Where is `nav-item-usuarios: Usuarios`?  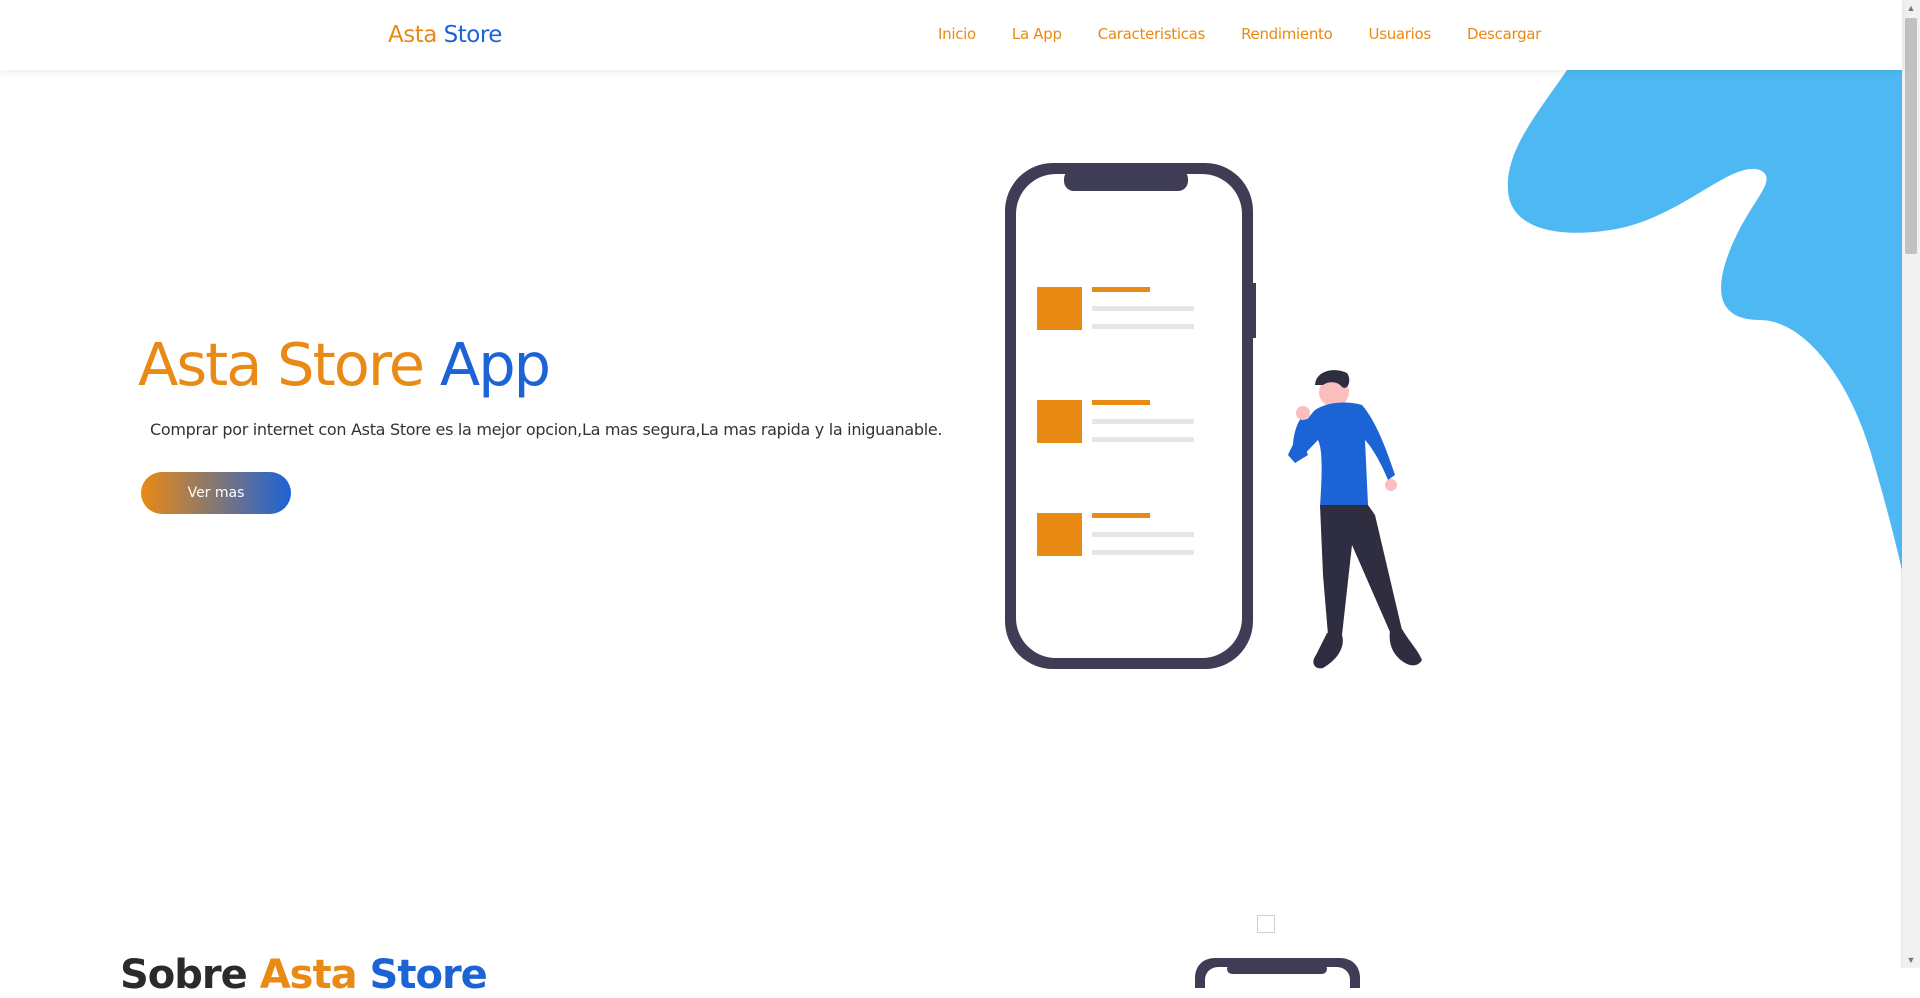
nav-item-usuarios: Usuarios is located at coordinates (1400, 34).